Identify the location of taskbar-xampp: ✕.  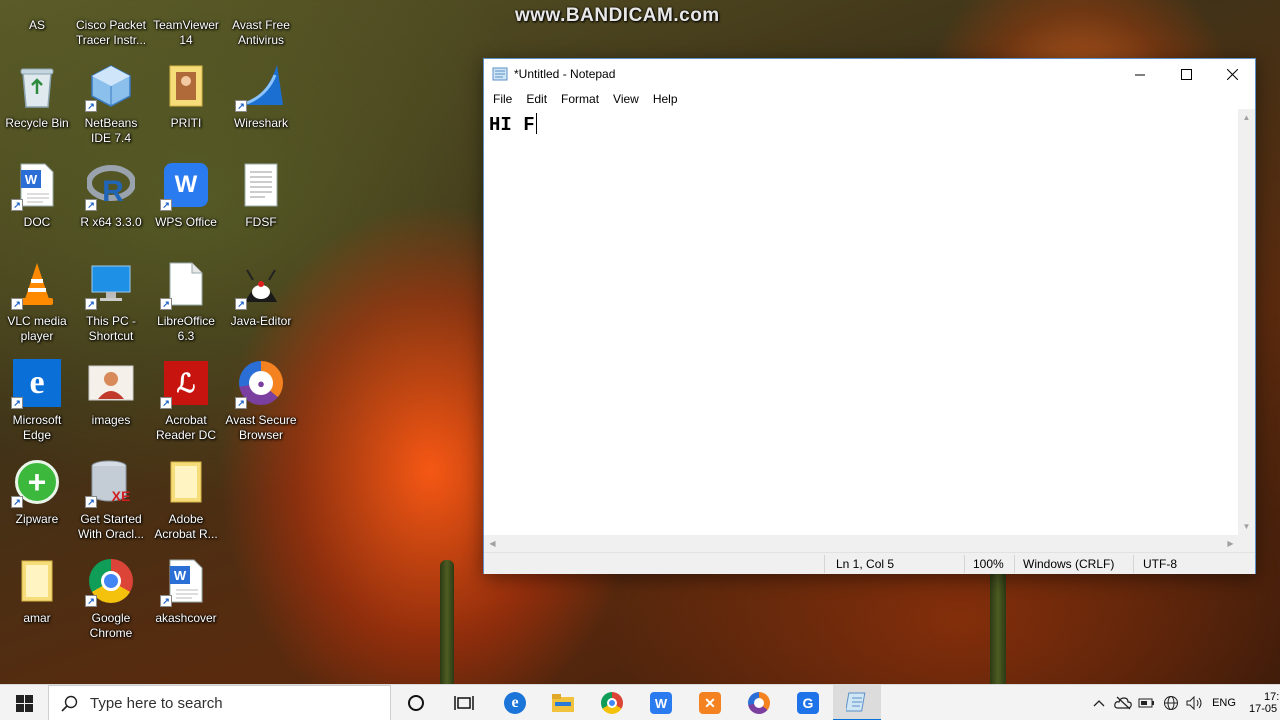
(710, 702).